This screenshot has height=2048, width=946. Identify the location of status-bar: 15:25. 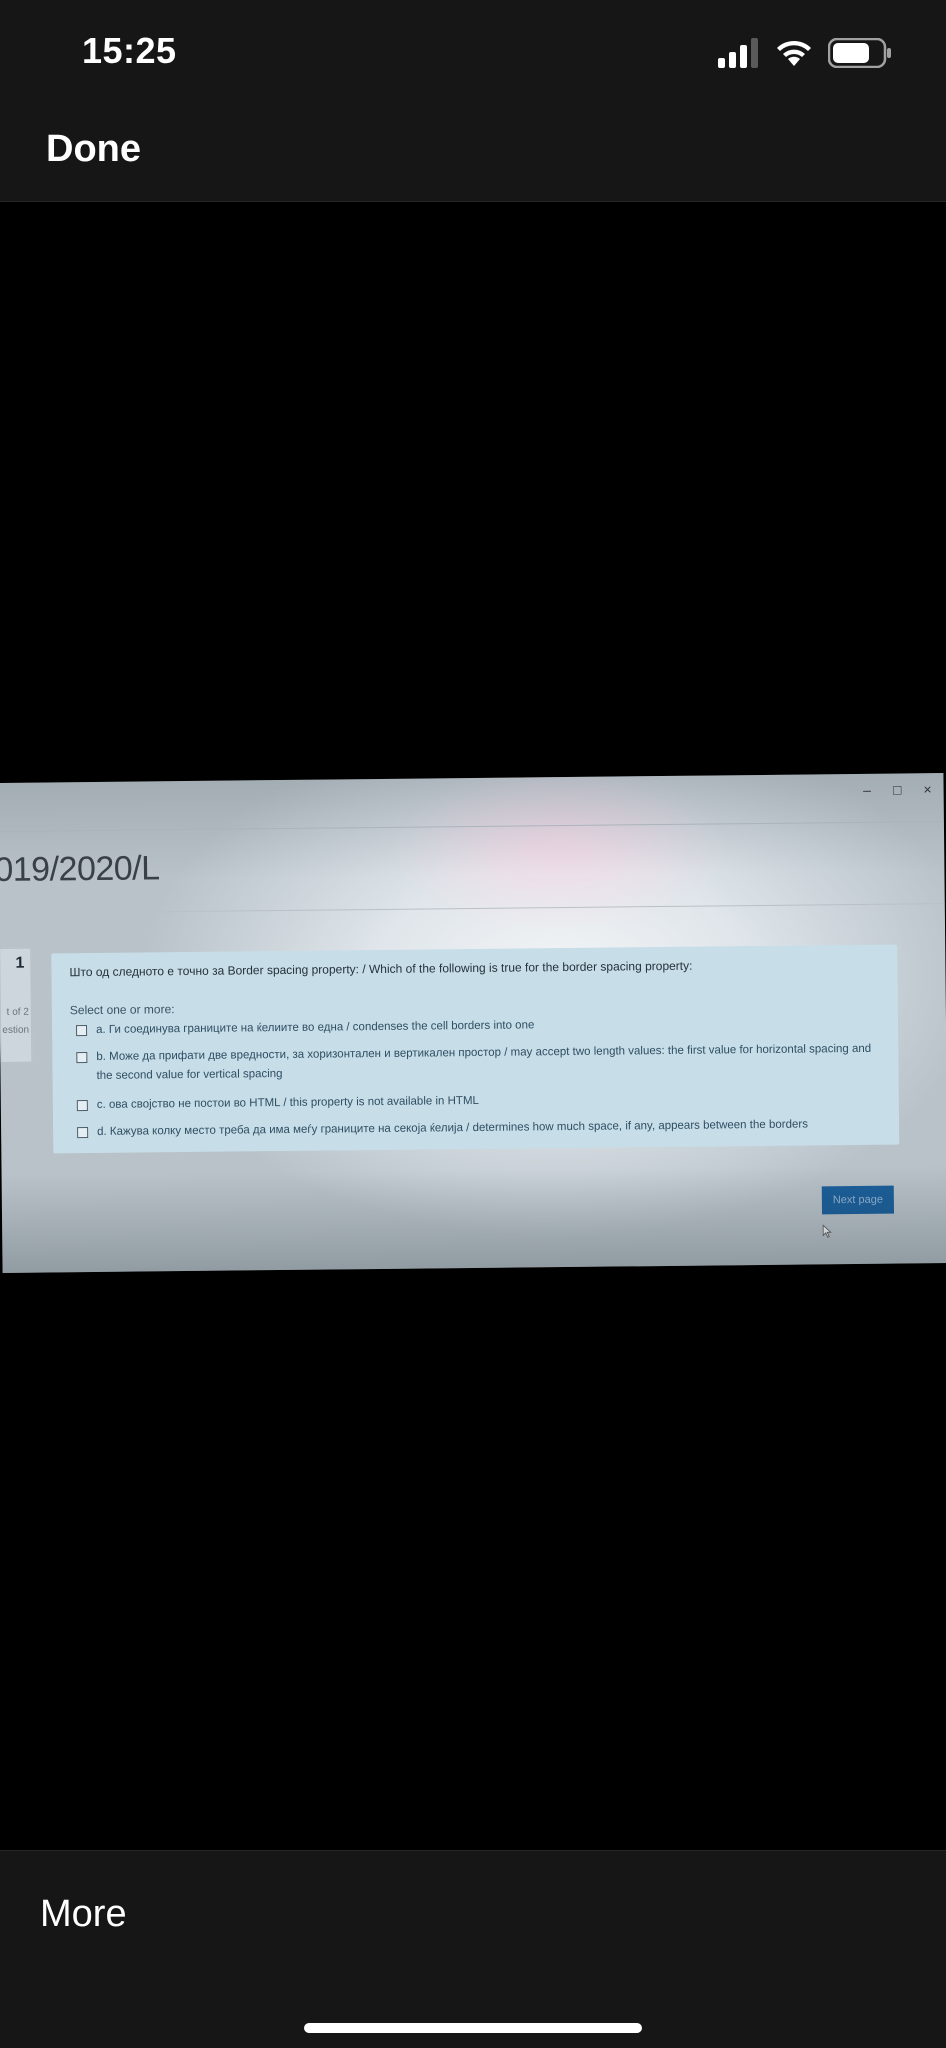
(473, 52).